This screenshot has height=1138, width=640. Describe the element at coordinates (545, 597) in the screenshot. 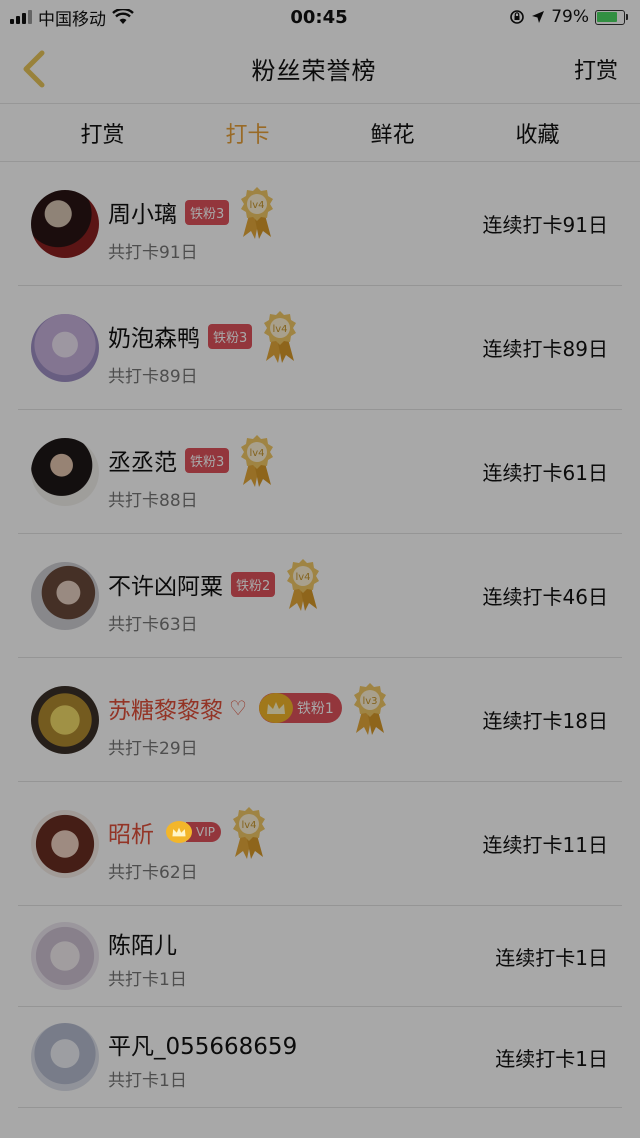

I see `streak-label: 连续打卡46日` at that location.